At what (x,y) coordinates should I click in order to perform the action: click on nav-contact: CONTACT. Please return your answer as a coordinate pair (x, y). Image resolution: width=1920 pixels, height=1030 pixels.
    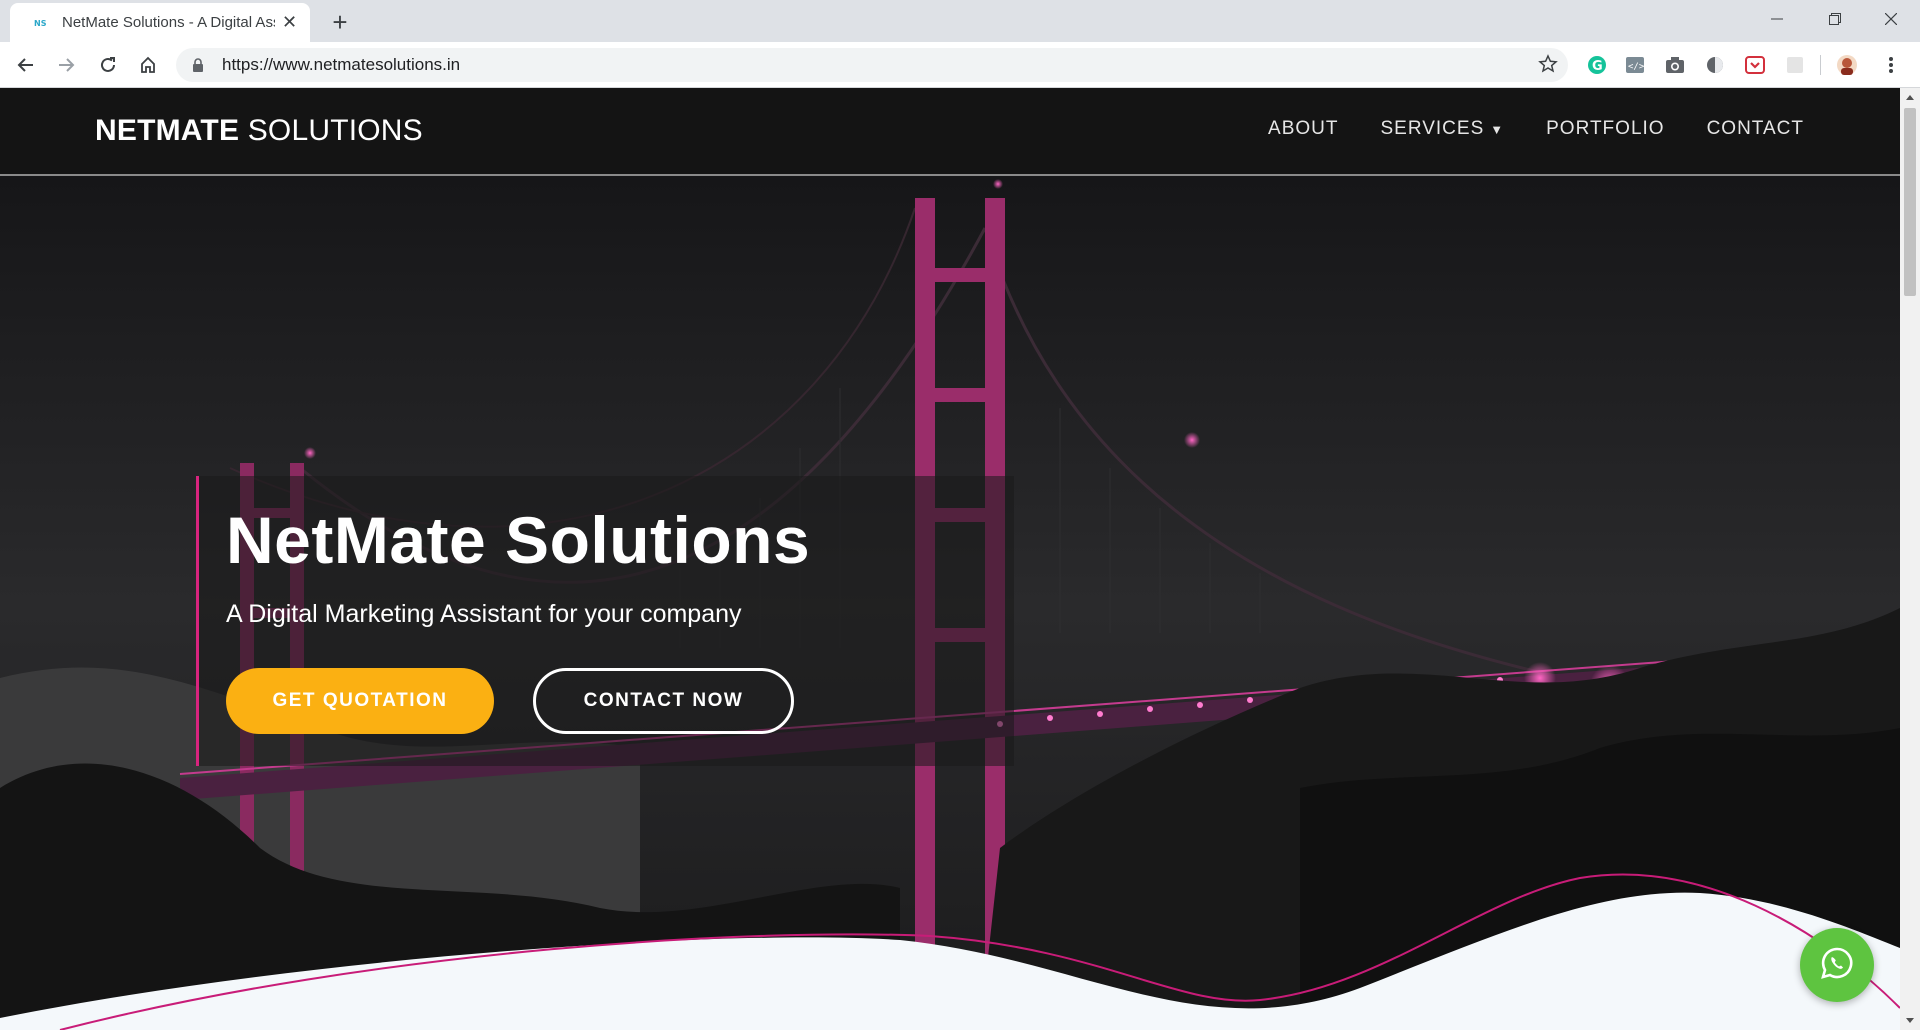
    Looking at the image, I should click on (1755, 129).